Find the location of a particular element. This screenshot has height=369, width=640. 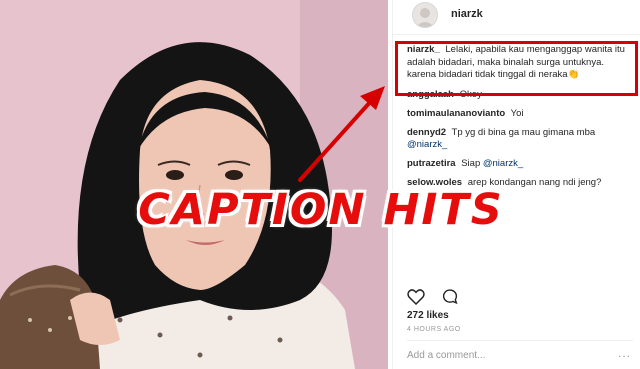

heart-icon is located at coordinates (416, 296).